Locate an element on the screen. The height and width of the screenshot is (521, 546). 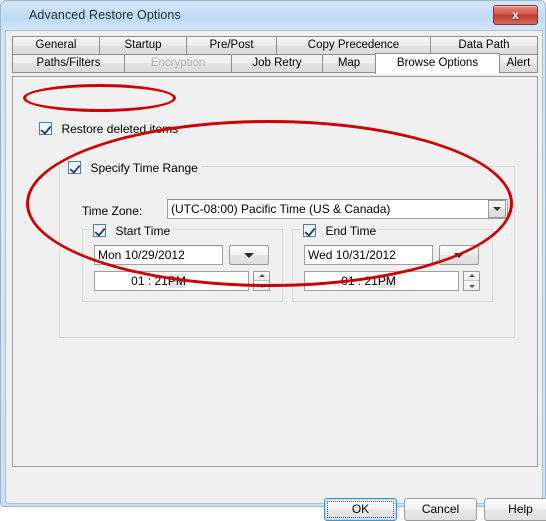
time-zone-label: Time Zone: is located at coordinates (112, 211).